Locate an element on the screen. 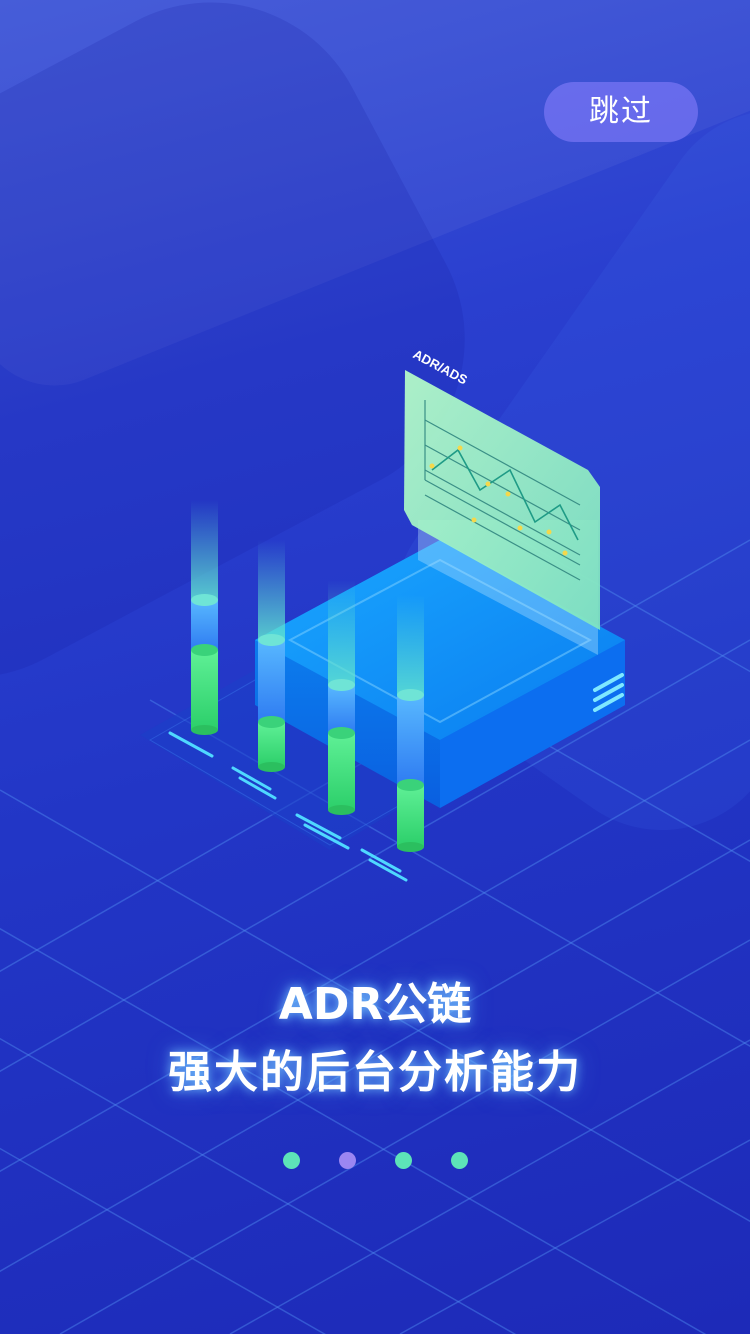  caption-title: ADR公链 is located at coordinates (375, 1004).